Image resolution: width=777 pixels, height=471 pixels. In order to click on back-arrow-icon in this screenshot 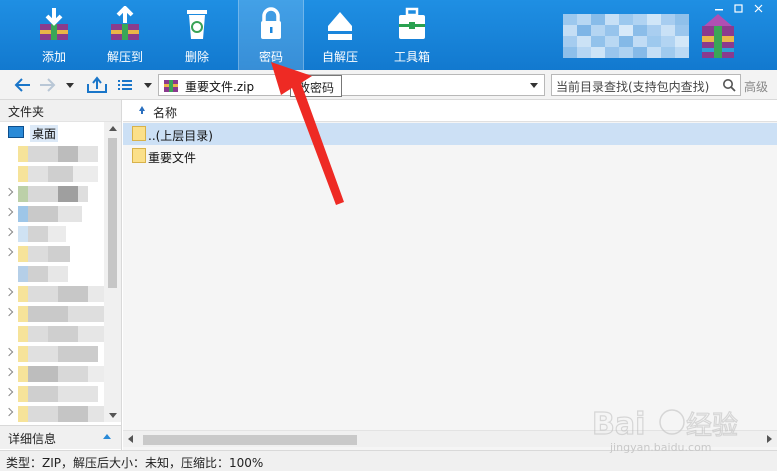, I will do `click(23, 85)`.